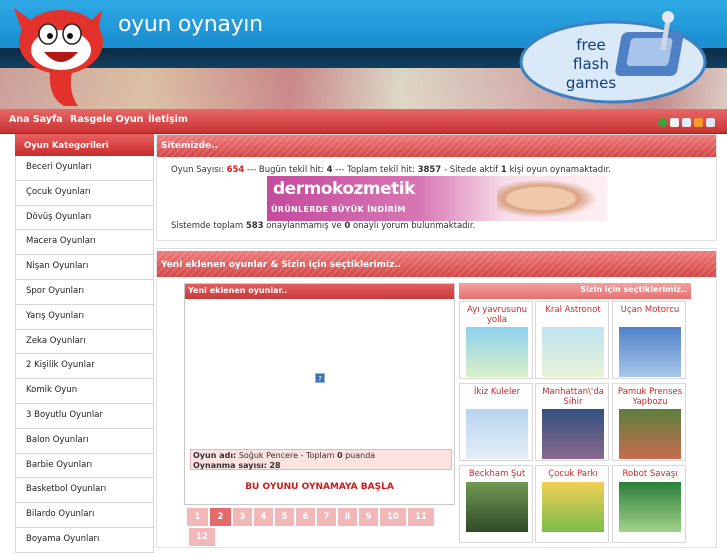  What do you see at coordinates (319, 487) in the screenshot?
I see `play-game-link: BU OYUNU OYNAMAYA BAŞLA` at bounding box center [319, 487].